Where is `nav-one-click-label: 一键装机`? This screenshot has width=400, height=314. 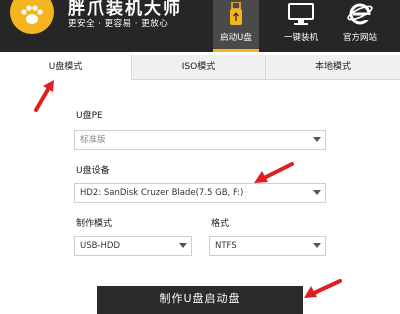 nav-one-click-label: 一键装机 is located at coordinates (300, 38).